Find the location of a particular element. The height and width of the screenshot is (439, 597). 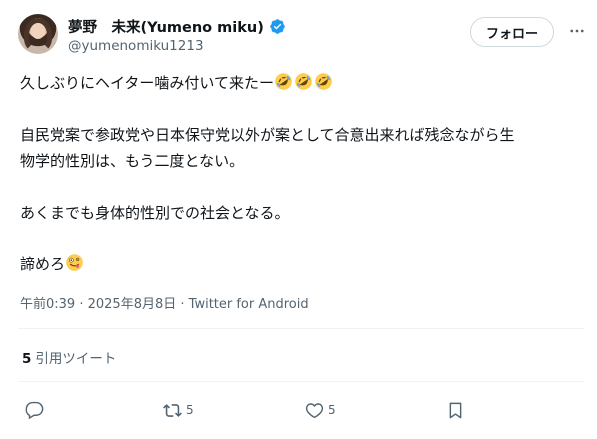

heart-icon is located at coordinates (314, 410).